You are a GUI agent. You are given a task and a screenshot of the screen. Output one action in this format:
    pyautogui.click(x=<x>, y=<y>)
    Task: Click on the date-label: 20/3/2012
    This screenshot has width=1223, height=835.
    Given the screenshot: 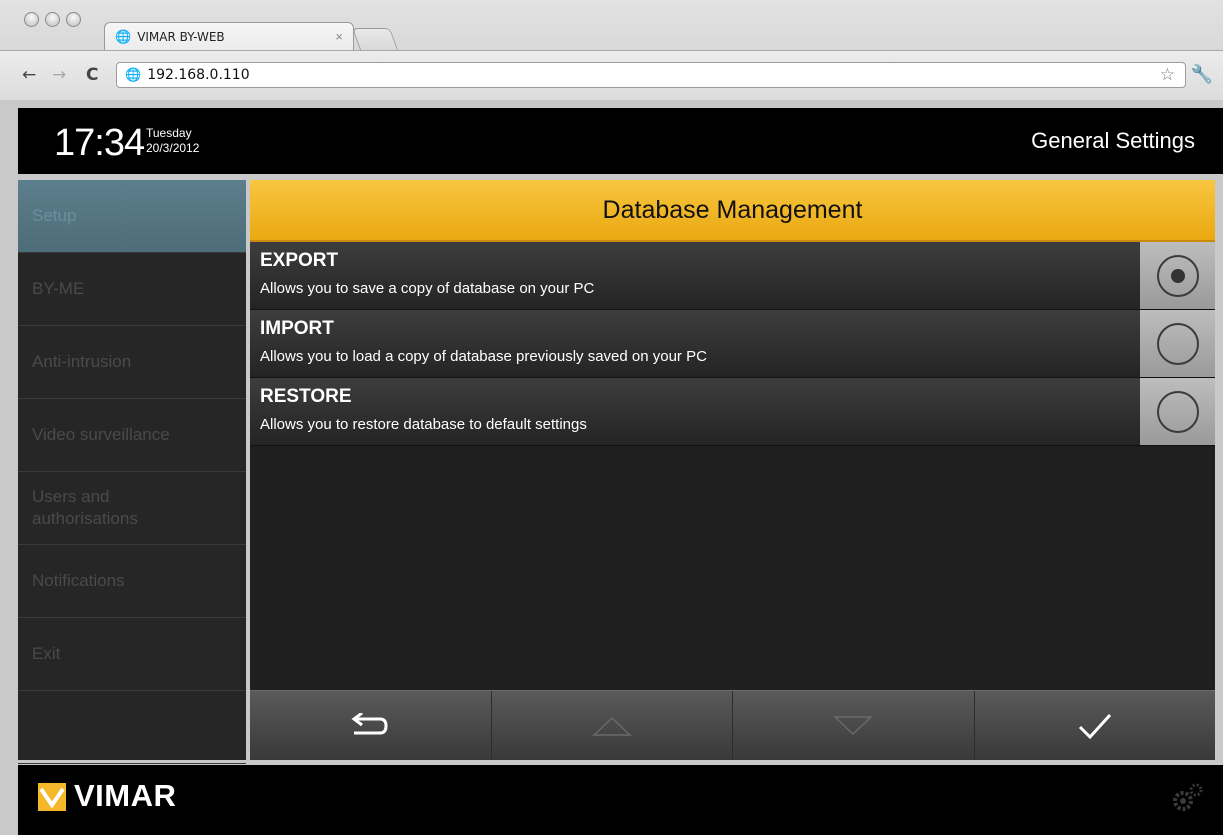 What is the action you would take?
    pyautogui.click(x=173, y=148)
    